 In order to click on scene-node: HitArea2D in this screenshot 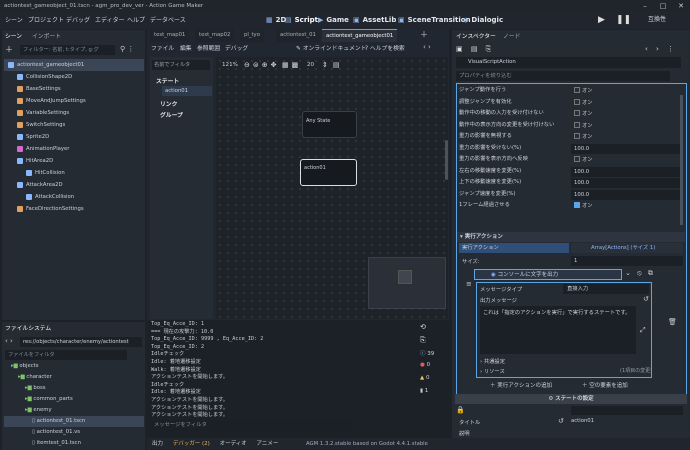, I will do `click(74, 161)`.